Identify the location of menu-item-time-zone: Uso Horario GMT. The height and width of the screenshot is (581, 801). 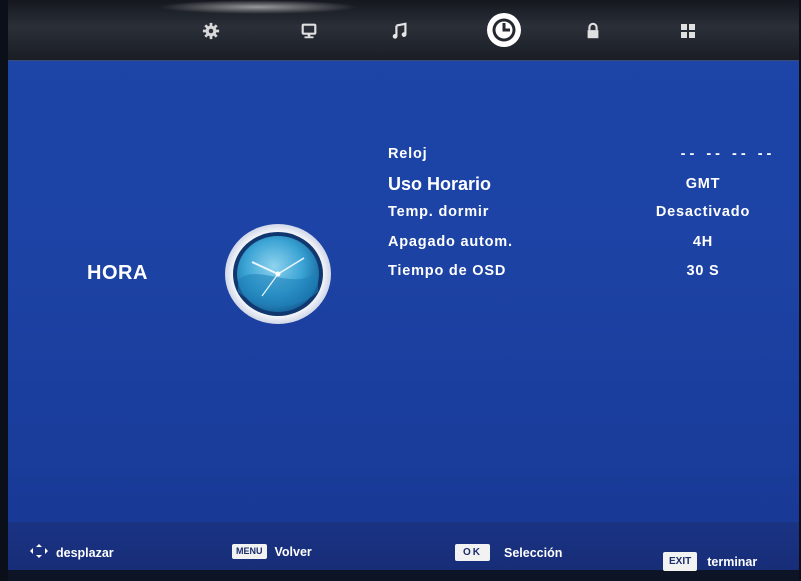
(588, 185).